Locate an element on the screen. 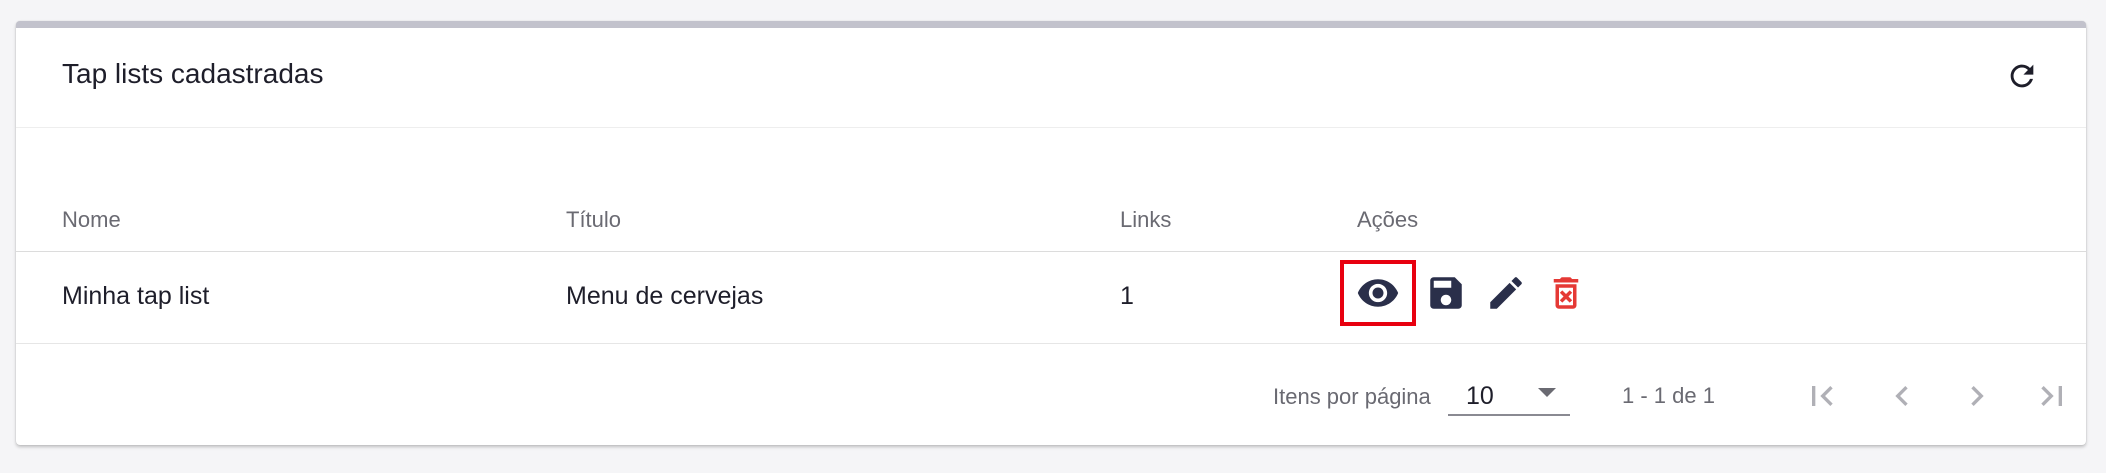 The width and height of the screenshot is (2106, 473). next-page-button is located at coordinates (1977, 396).